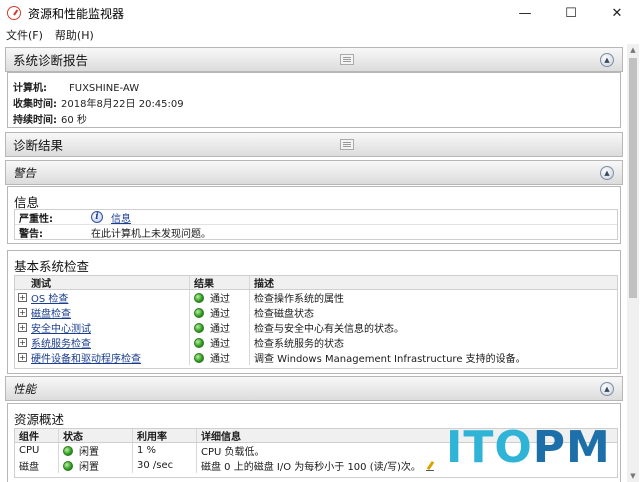 Image resolution: width=640 pixels, height=482 pixels. Describe the element at coordinates (24, 172) in the screenshot. I see `section-title: 警告` at that location.